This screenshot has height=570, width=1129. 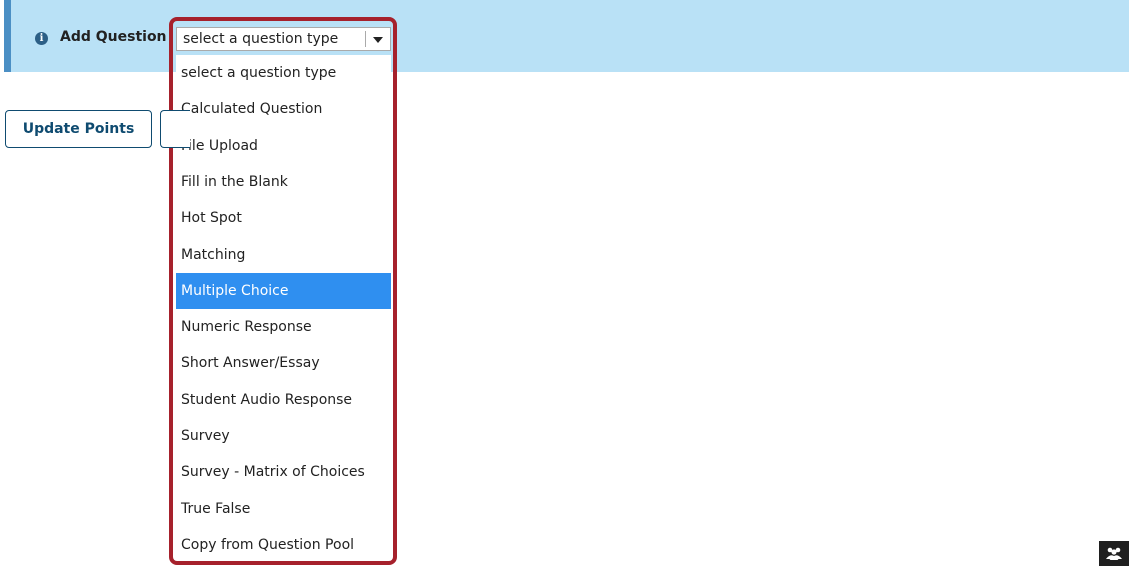 I want to click on option-true-false: True False, so click(x=283, y=509).